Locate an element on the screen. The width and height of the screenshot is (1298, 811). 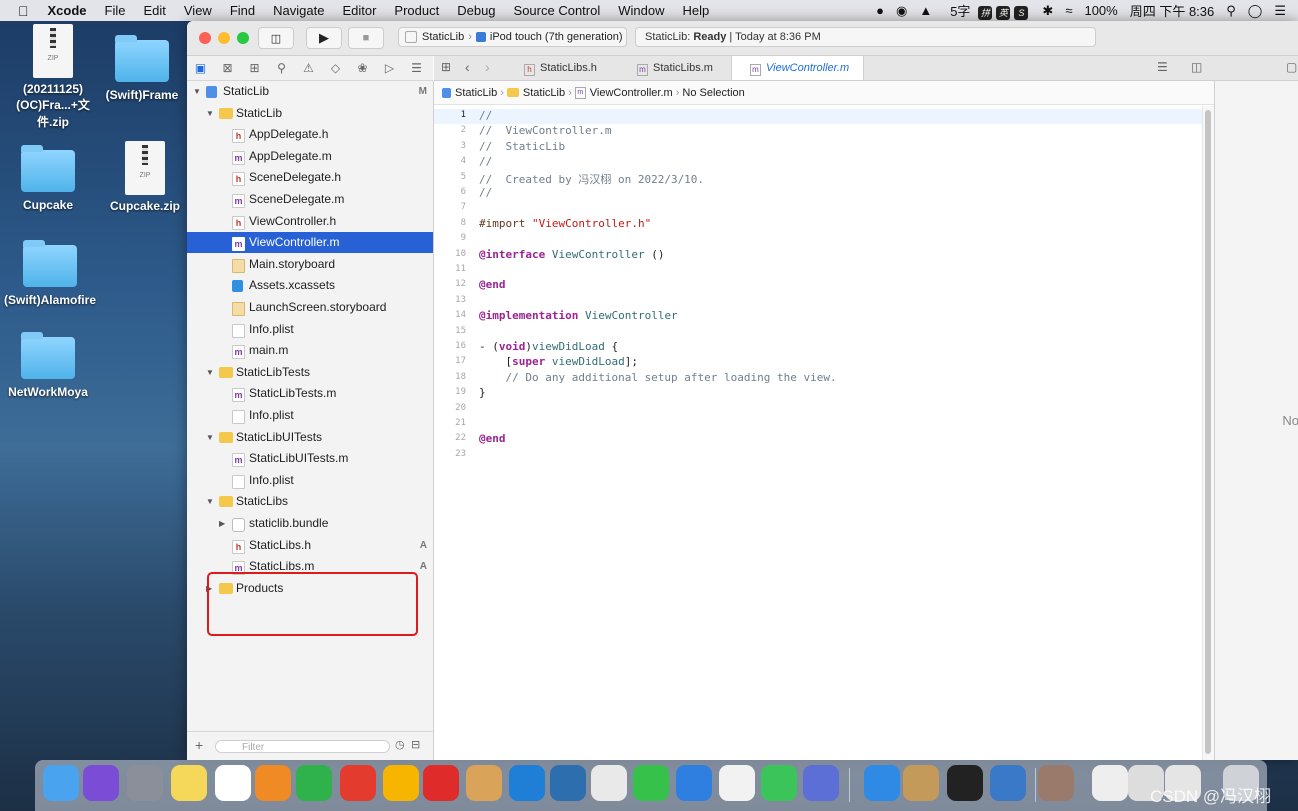
app-store-icon is located at coordinates (882, 783).